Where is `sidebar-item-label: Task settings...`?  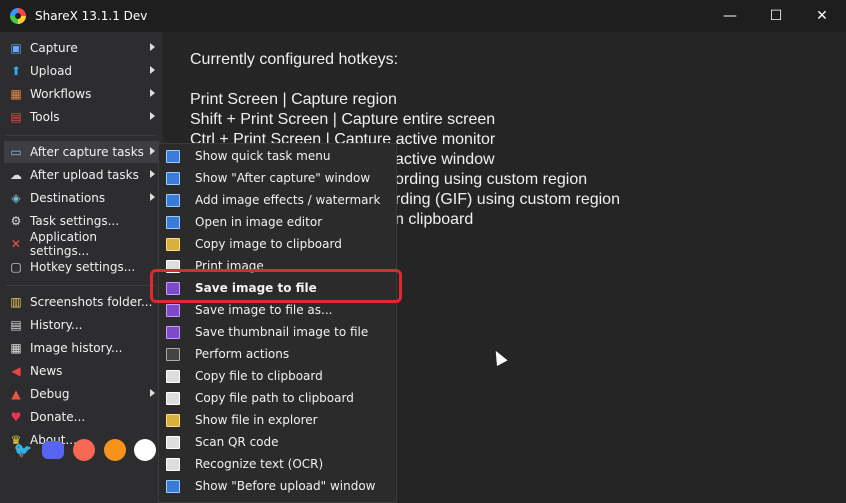
sidebar-item-label: Task settings... is located at coordinates (75, 221).